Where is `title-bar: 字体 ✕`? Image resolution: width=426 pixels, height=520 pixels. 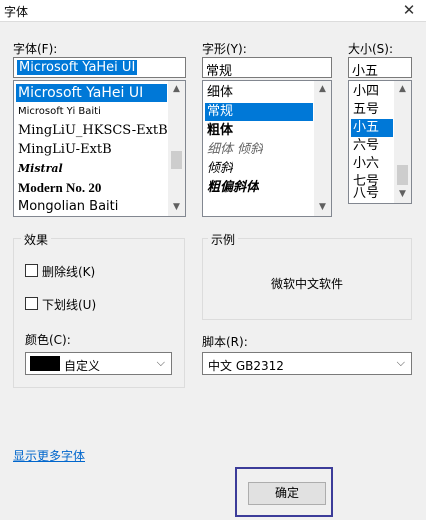
title-bar: 字体 ✕ is located at coordinates (213, 11).